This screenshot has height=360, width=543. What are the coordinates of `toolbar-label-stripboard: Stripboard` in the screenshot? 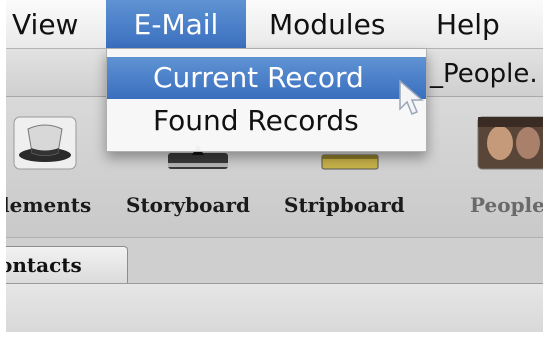 It's located at (344, 205).